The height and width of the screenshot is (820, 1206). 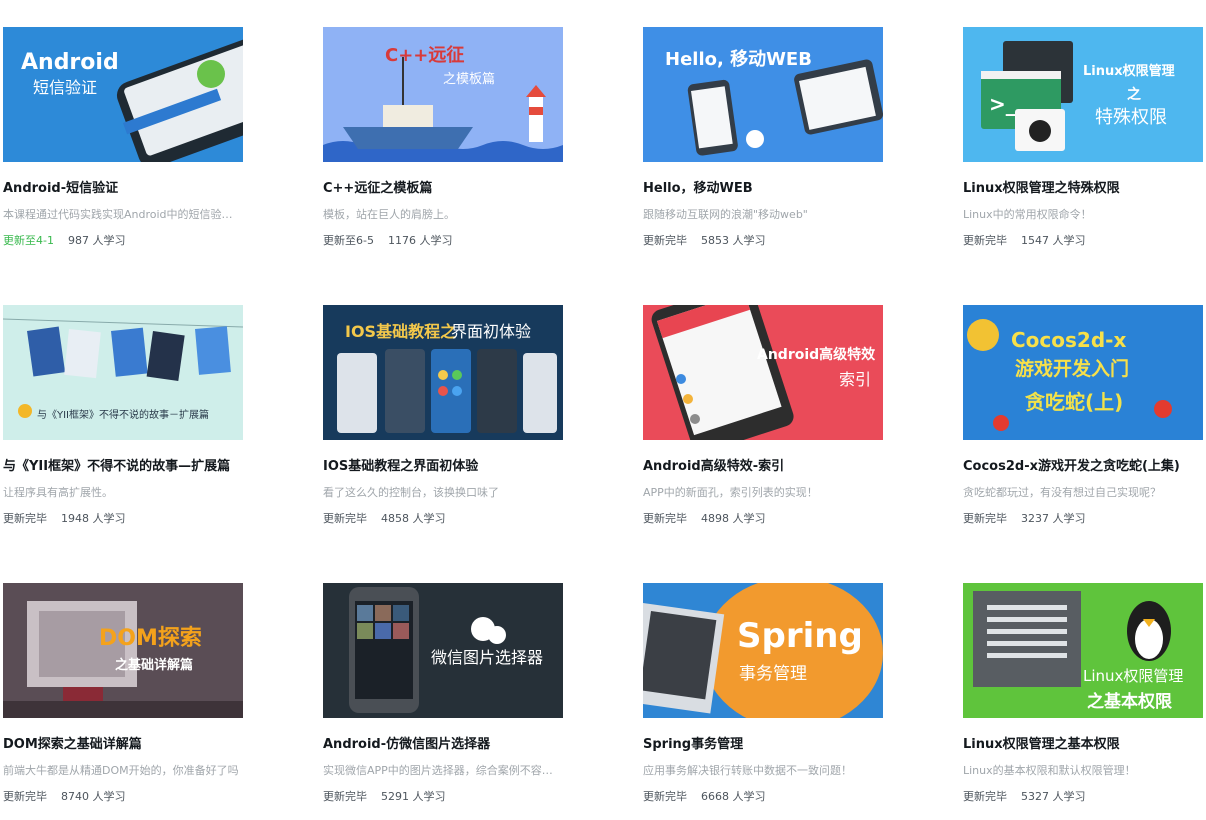 What do you see at coordinates (704, 797) in the screenshot?
I see `course-meta: 更新完毕 6668 人学习` at bounding box center [704, 797].